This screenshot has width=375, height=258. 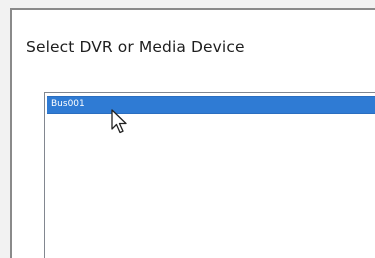 What do you see at coordinates (211, 105) in the screenshot?
I see `device-list-item-selected: Bus001` at bounding box center [211, 105].